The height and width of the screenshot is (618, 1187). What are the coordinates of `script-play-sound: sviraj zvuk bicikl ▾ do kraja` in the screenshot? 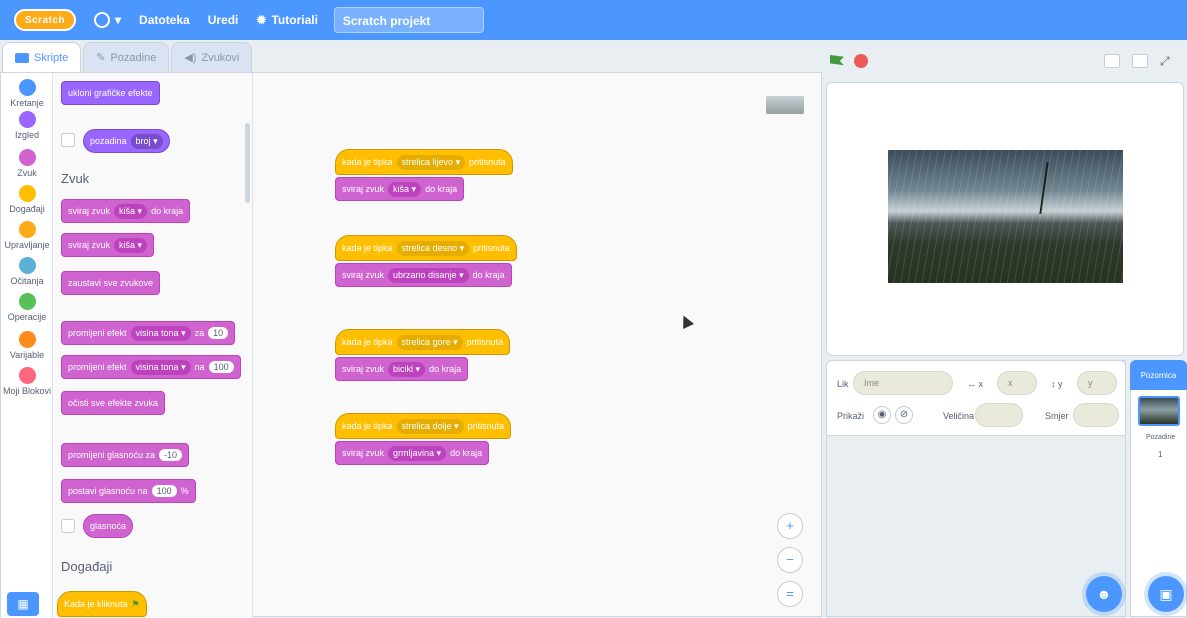 It's located at (402, 369).